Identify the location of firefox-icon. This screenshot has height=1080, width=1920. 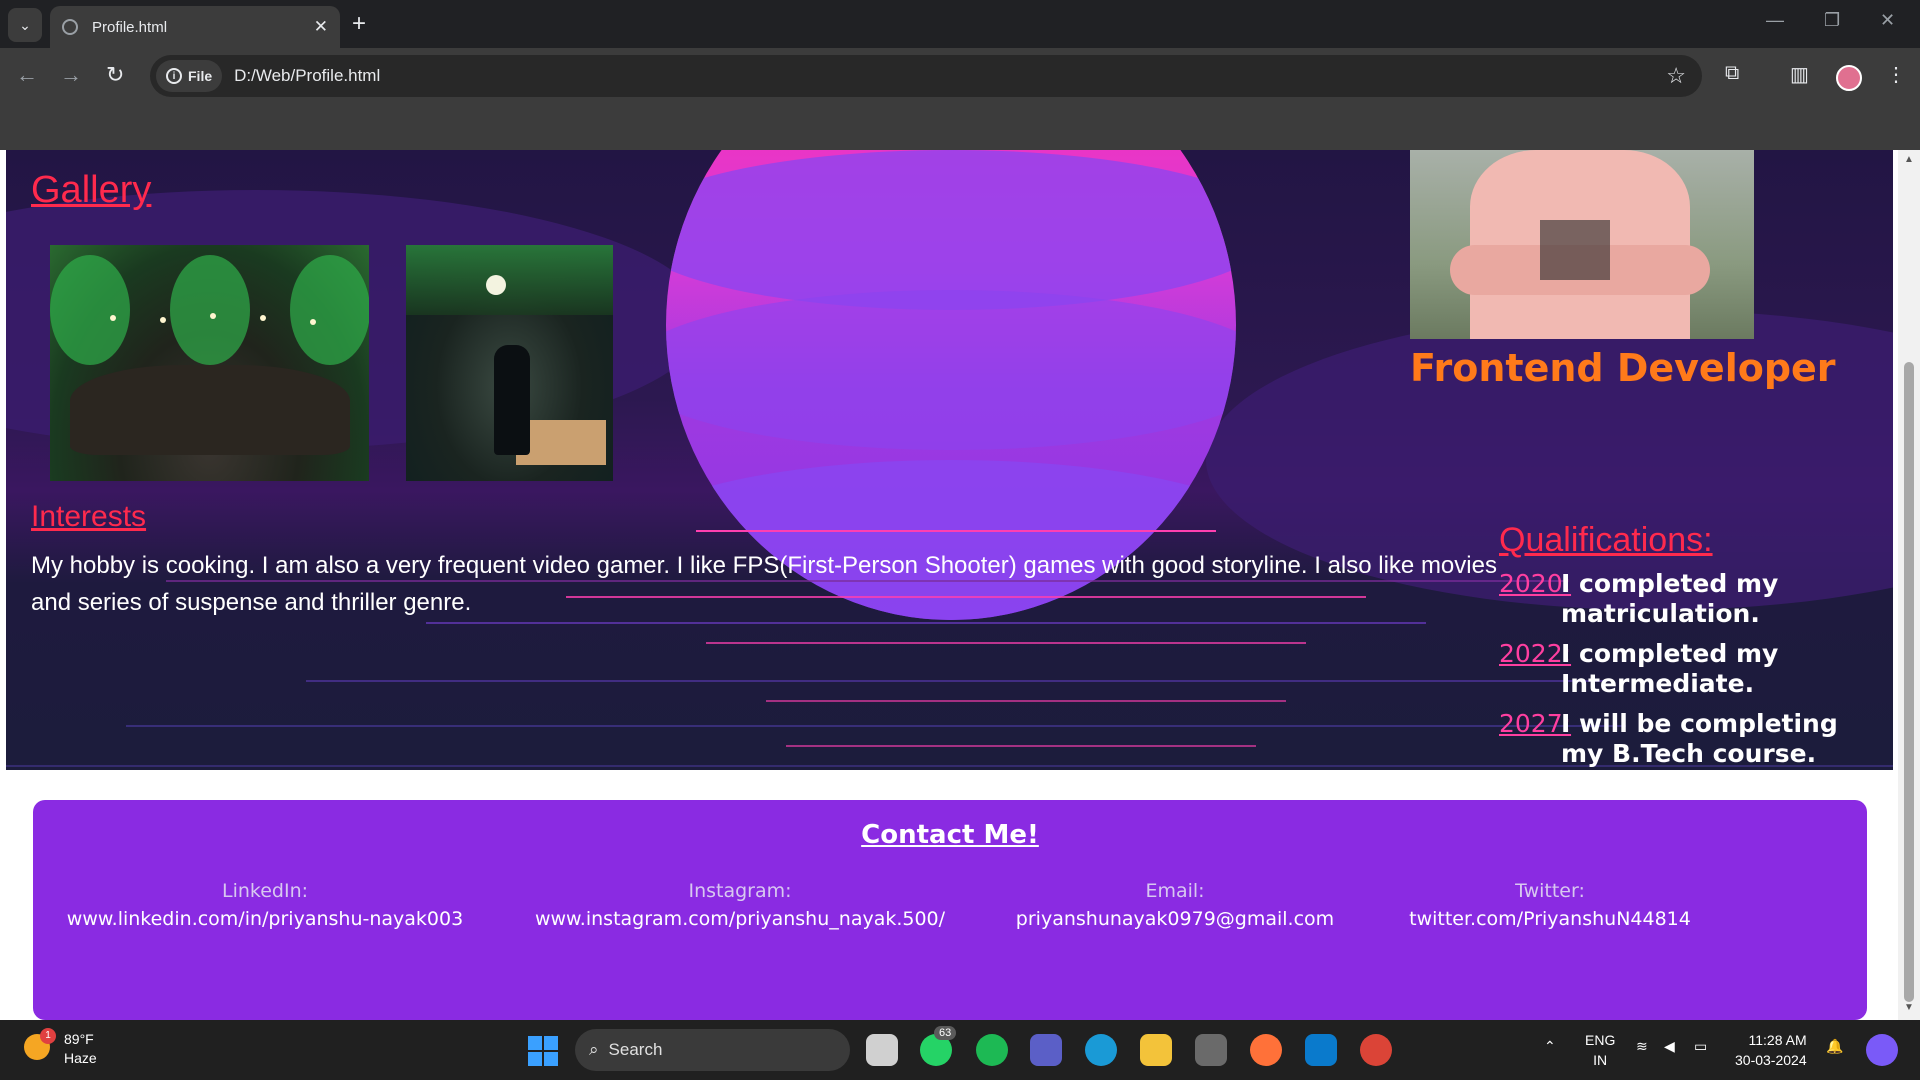
(1266, 1050).